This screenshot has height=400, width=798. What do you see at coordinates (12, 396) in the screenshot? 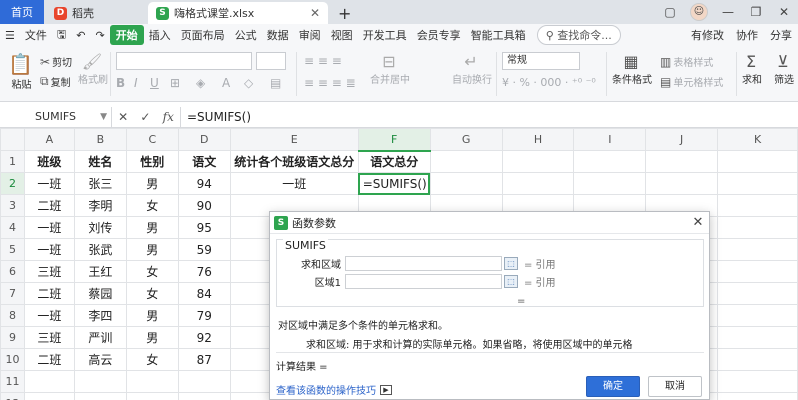
I see `row-header: 12` at bounding box center [12, 396].